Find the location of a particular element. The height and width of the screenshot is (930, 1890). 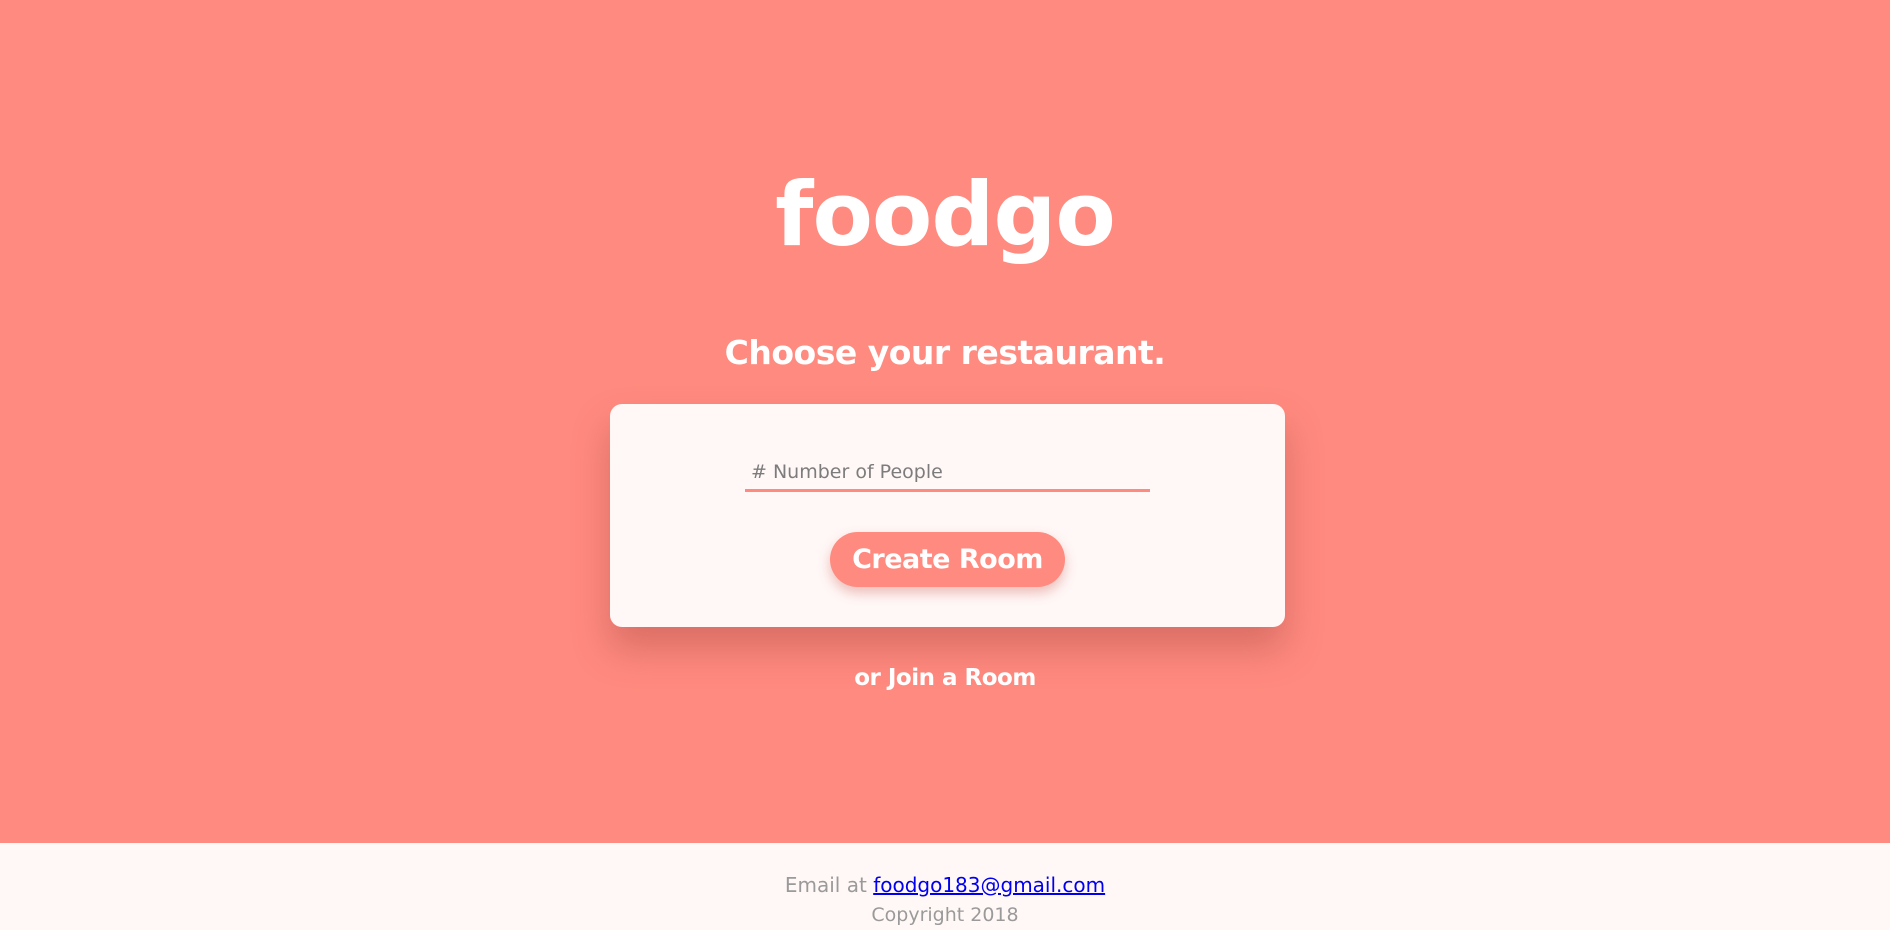

page-title: Choose your restaurant. is located at coordinates (945, 352).